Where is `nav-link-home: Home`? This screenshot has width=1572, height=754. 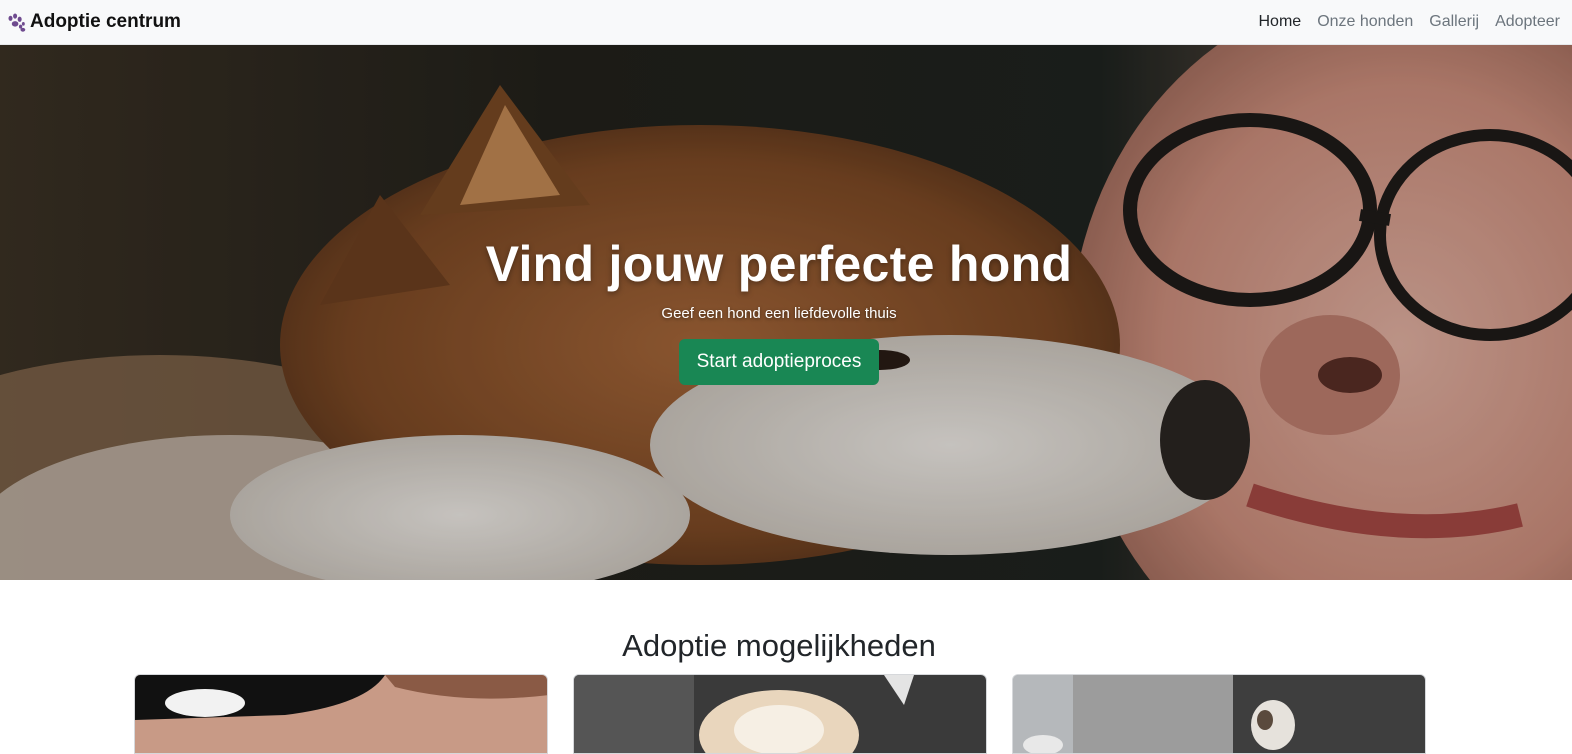
nav-link-home: Home is located at coordinates (1280, 22).